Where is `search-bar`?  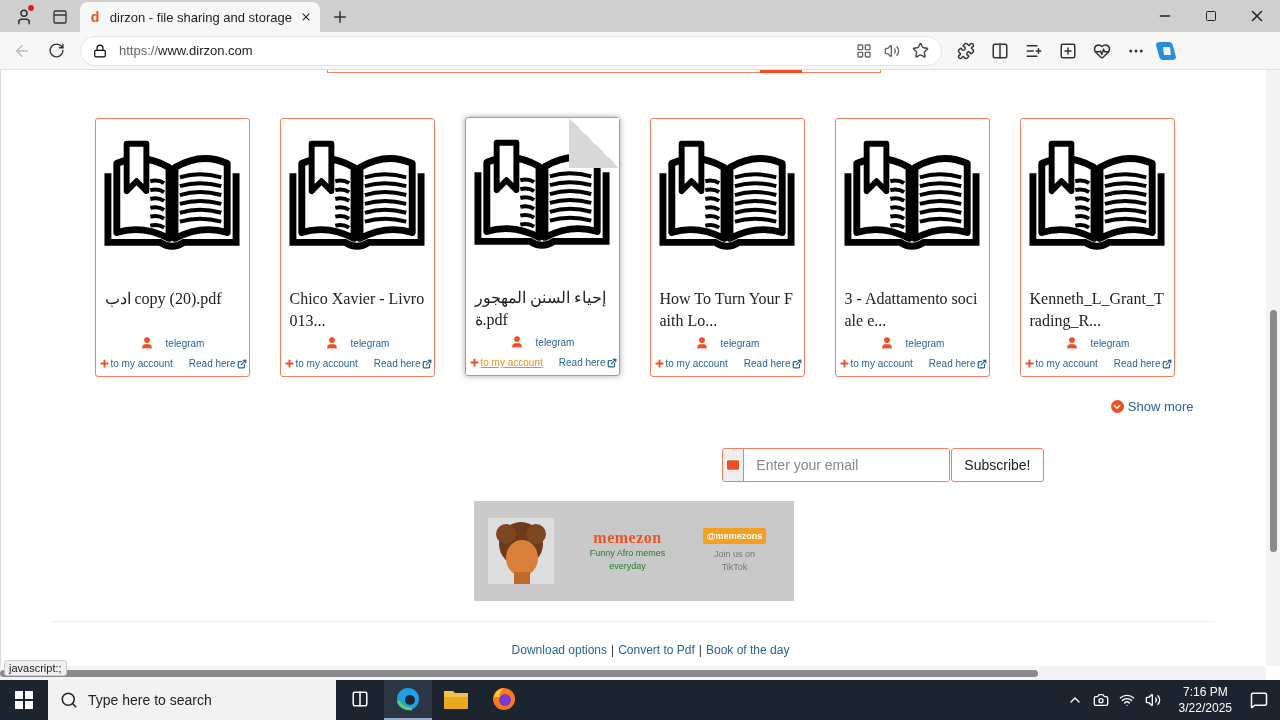
search-bar is located at coordinates (603, 71).